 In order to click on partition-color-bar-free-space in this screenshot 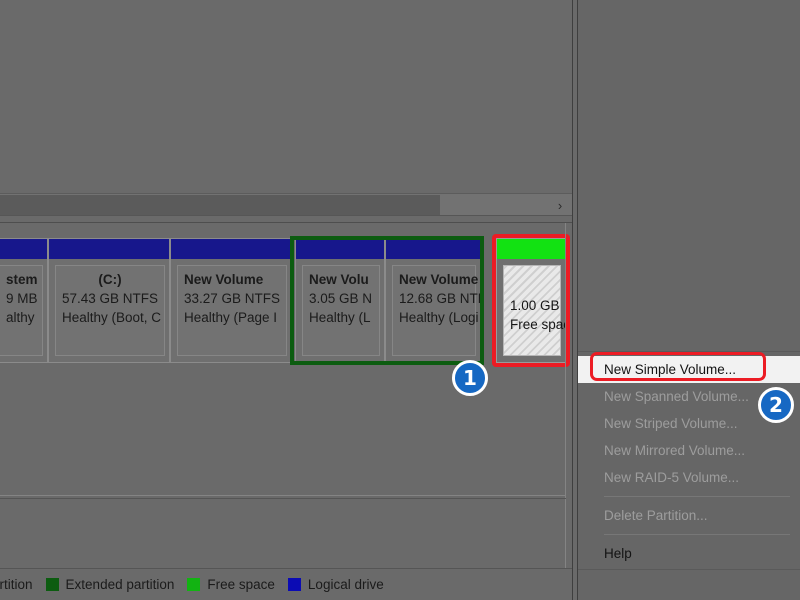, I will do `click(531, 249)`.